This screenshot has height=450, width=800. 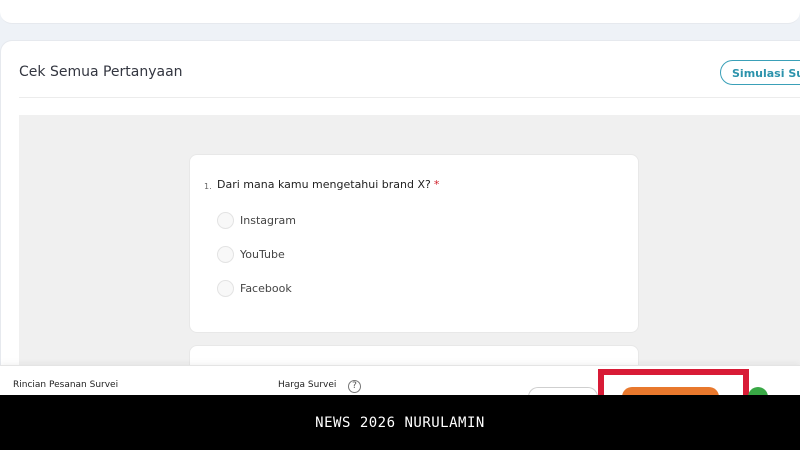 I want to click on top-card, so click(x=400, y=12).